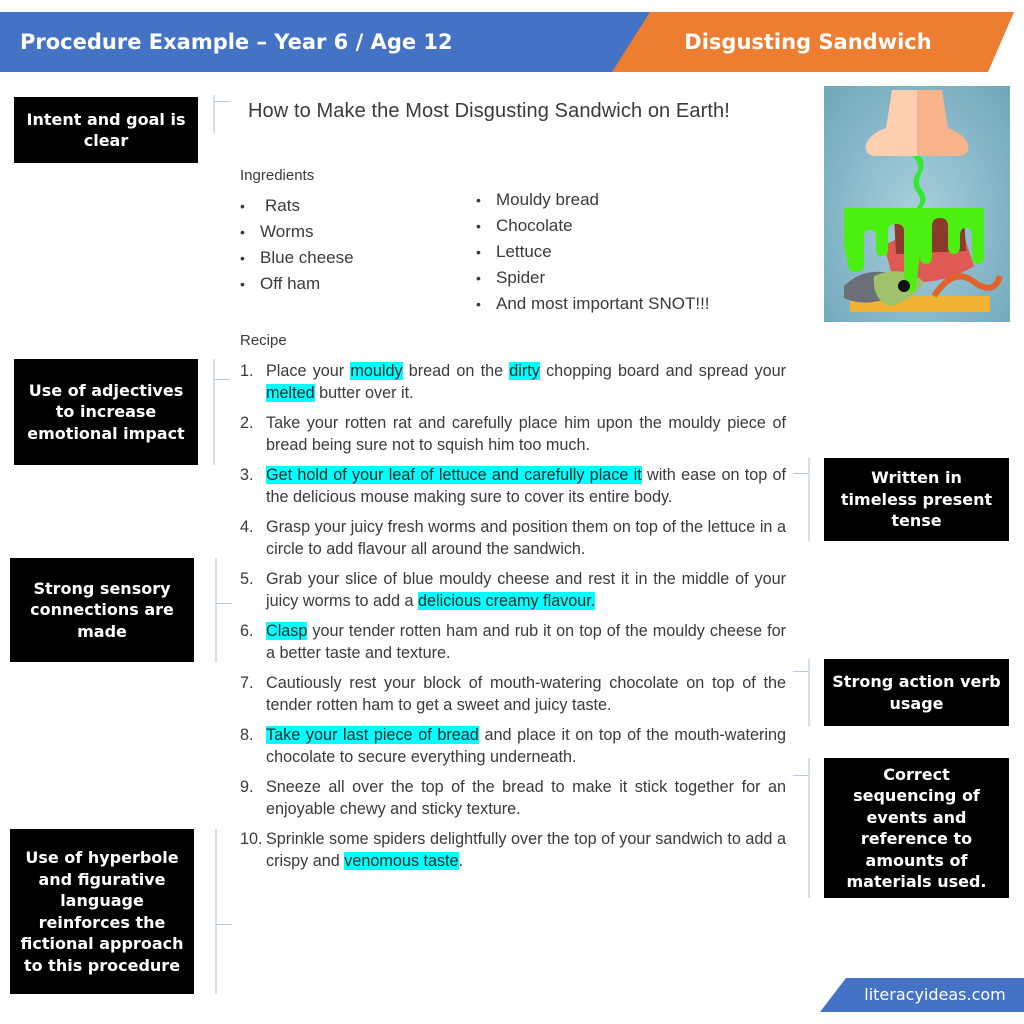 This screenshot has height=1024, width=1024. Describe the element at coordinates (106, 130) in the screenshot. I see `annotation-intent: Intent and goal is clear` at that location.